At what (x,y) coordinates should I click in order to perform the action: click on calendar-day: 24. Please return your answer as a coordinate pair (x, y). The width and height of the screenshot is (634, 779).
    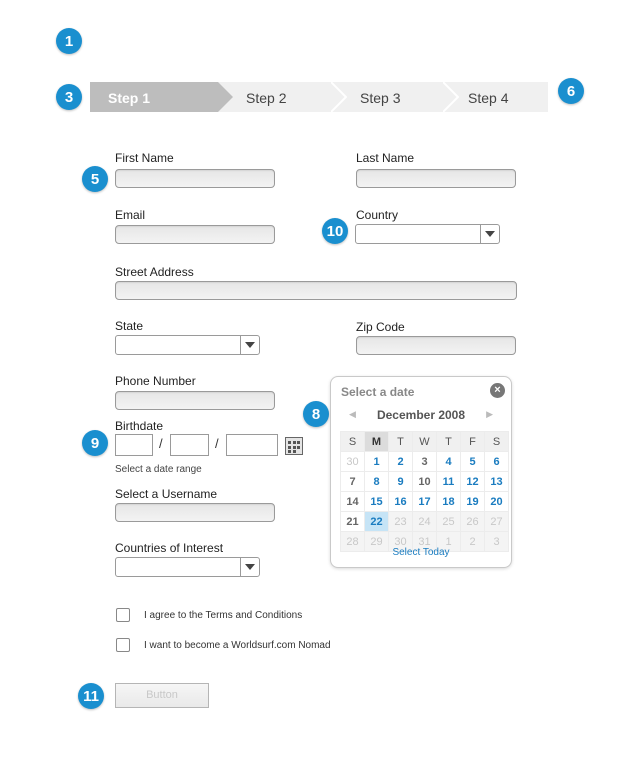
    Looking at the image, I should click on (424, 521).